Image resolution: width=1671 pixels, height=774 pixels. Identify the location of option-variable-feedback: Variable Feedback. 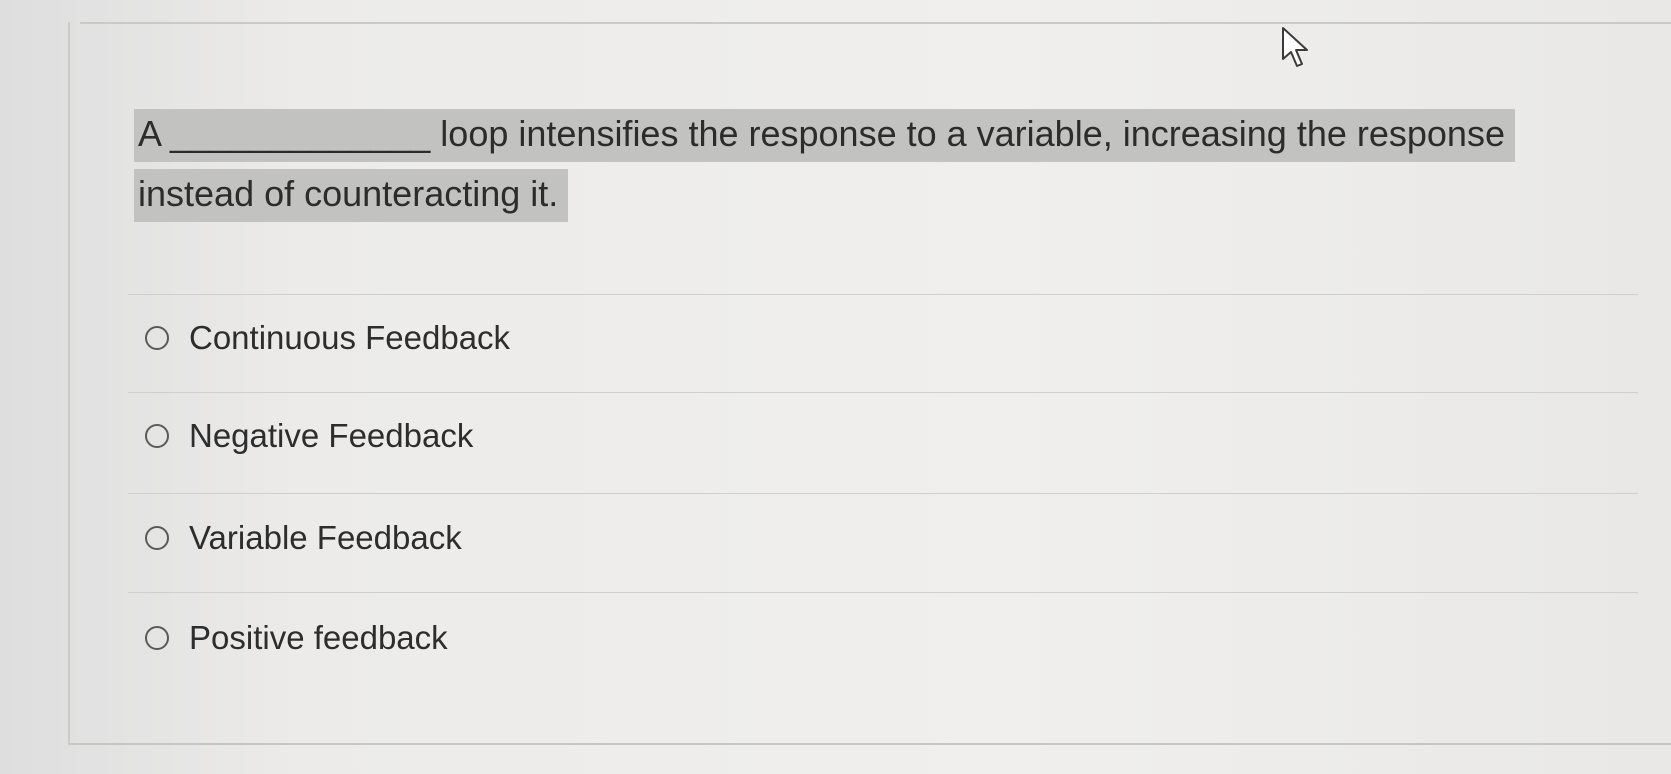
(303, 538).